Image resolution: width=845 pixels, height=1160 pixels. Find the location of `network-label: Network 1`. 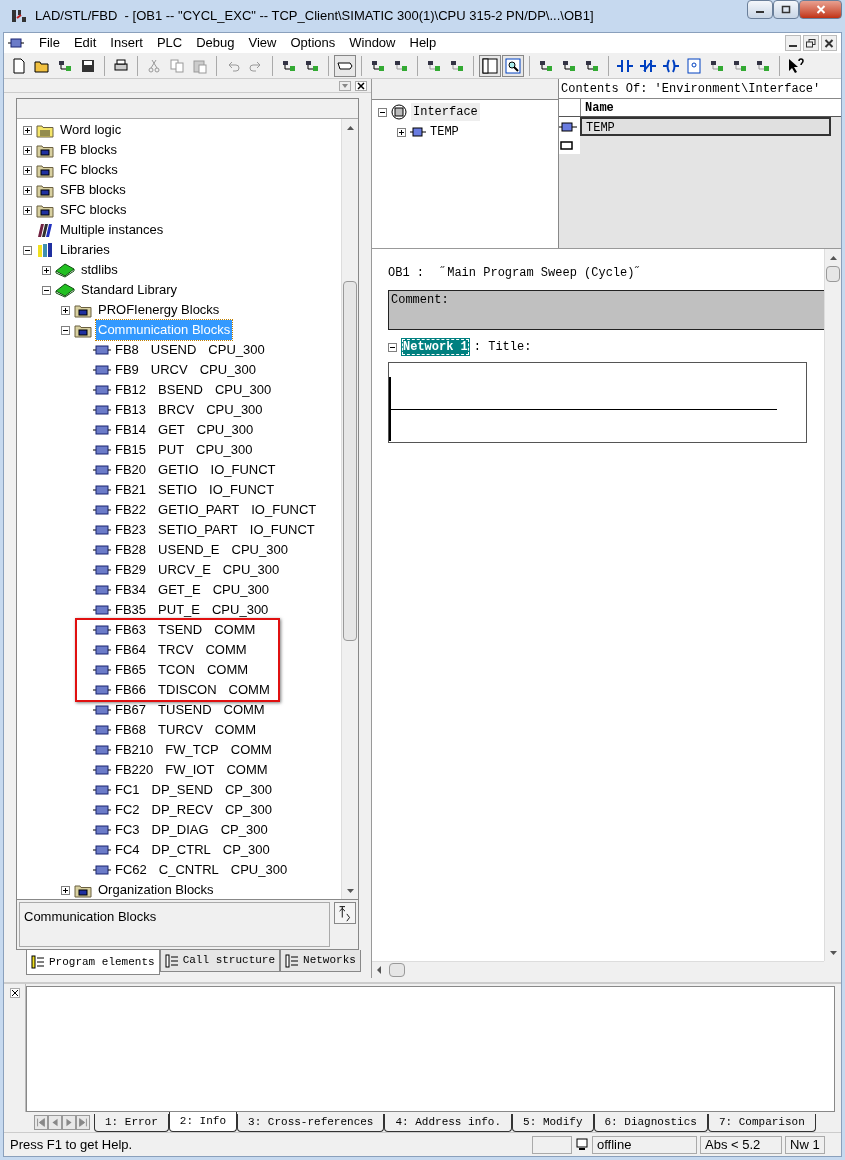

network-label: Network 1 is located at coordinates (435, 347).